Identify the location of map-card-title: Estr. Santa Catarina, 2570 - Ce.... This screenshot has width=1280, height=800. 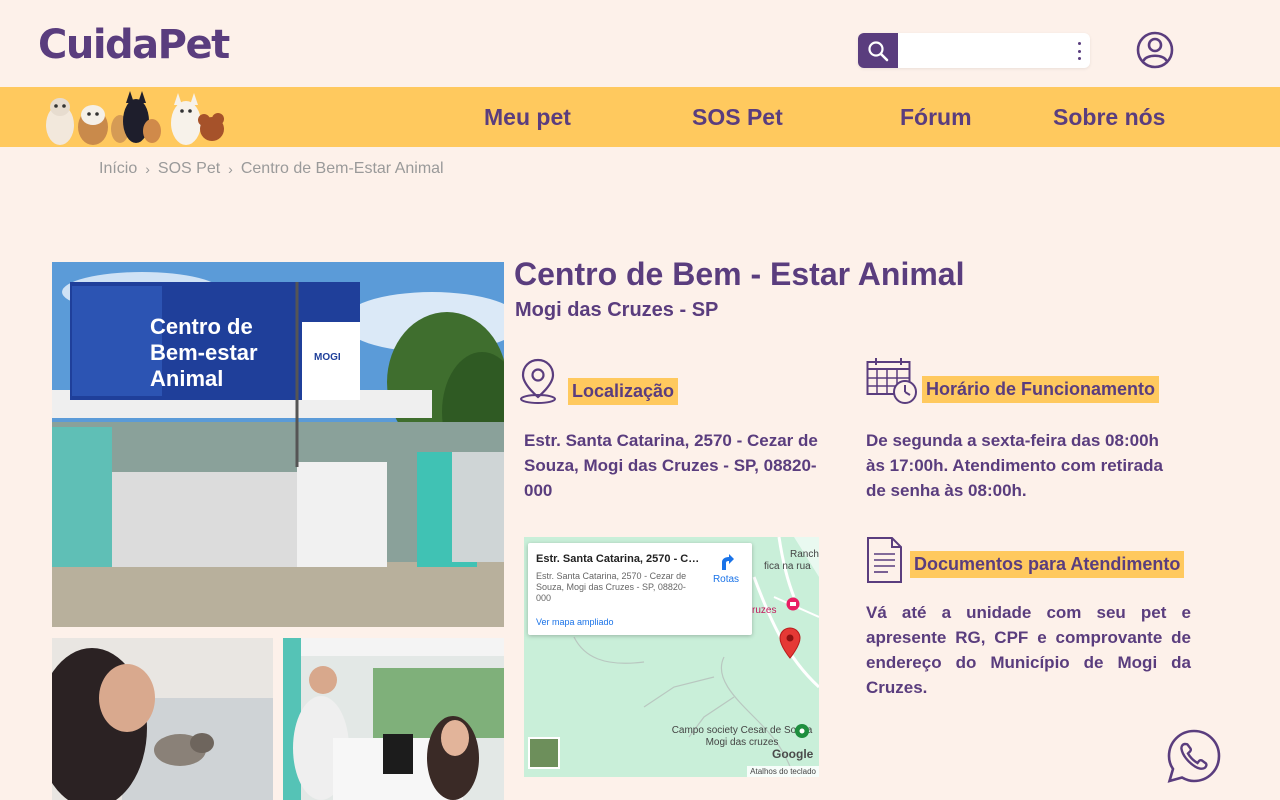
(618, 559).